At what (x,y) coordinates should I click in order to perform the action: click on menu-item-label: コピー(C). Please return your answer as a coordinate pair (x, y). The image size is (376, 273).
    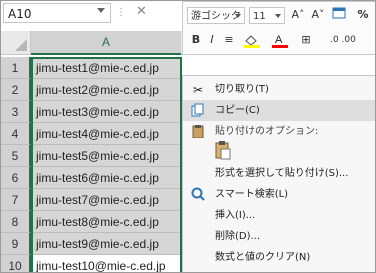
    Looking at the image, I should click on (237, 110).